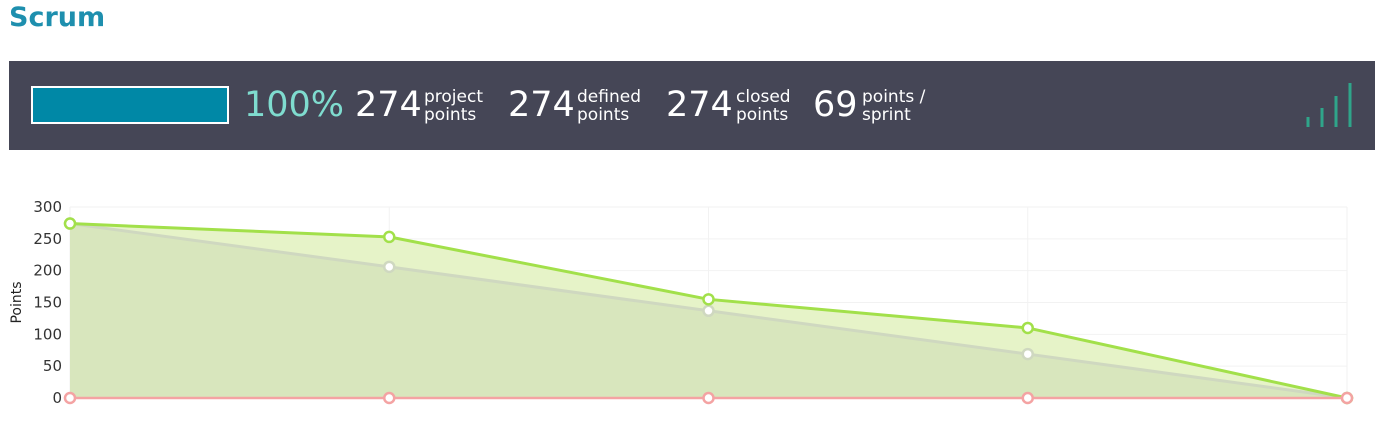 The image size is (1392, 422). I want to click on y-tick-label: 250, so click(47, 239).